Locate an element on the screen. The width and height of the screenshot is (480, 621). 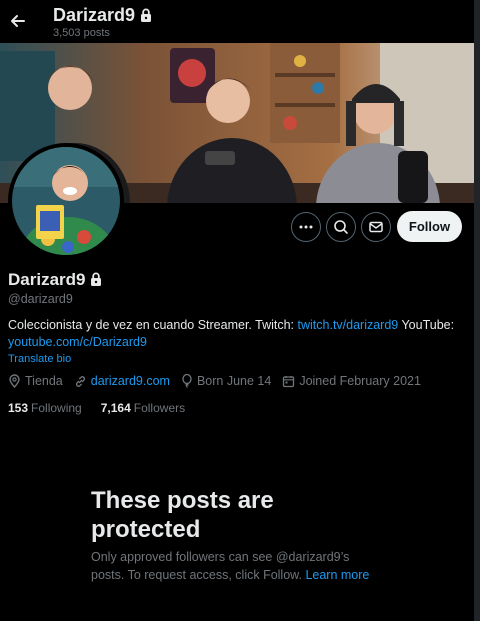
location-item: Tienda is located at coordinates (35, 381).